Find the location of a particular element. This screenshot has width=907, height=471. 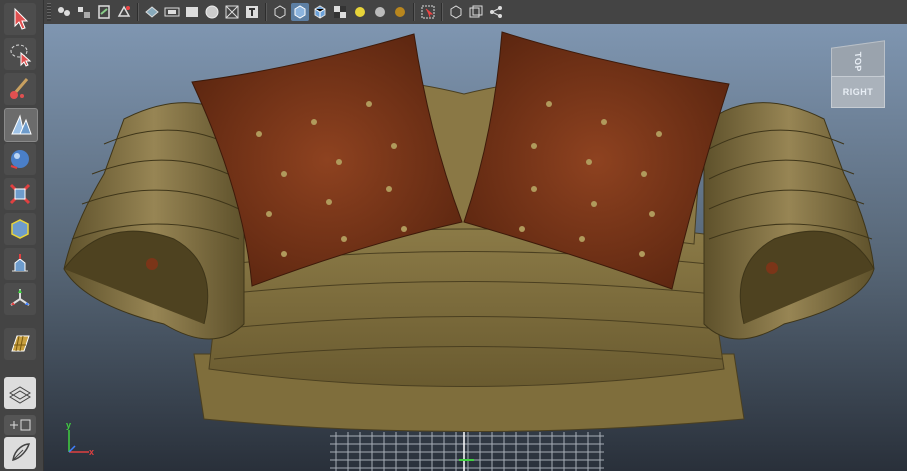

checkerboard-icon is located at coordinates (340, 12).